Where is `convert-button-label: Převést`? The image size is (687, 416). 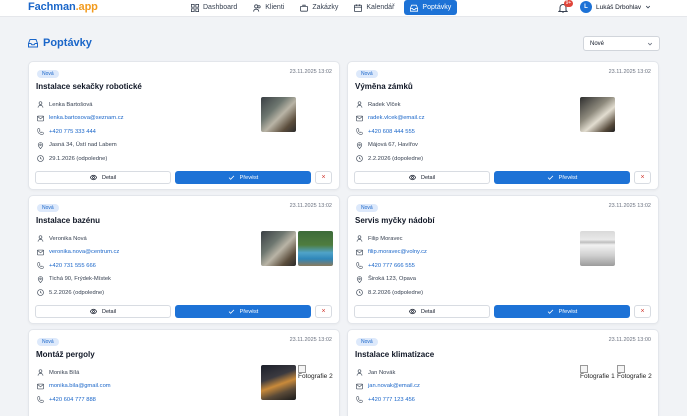
convert-button-label: Převést is located at coordinates (568, 177).